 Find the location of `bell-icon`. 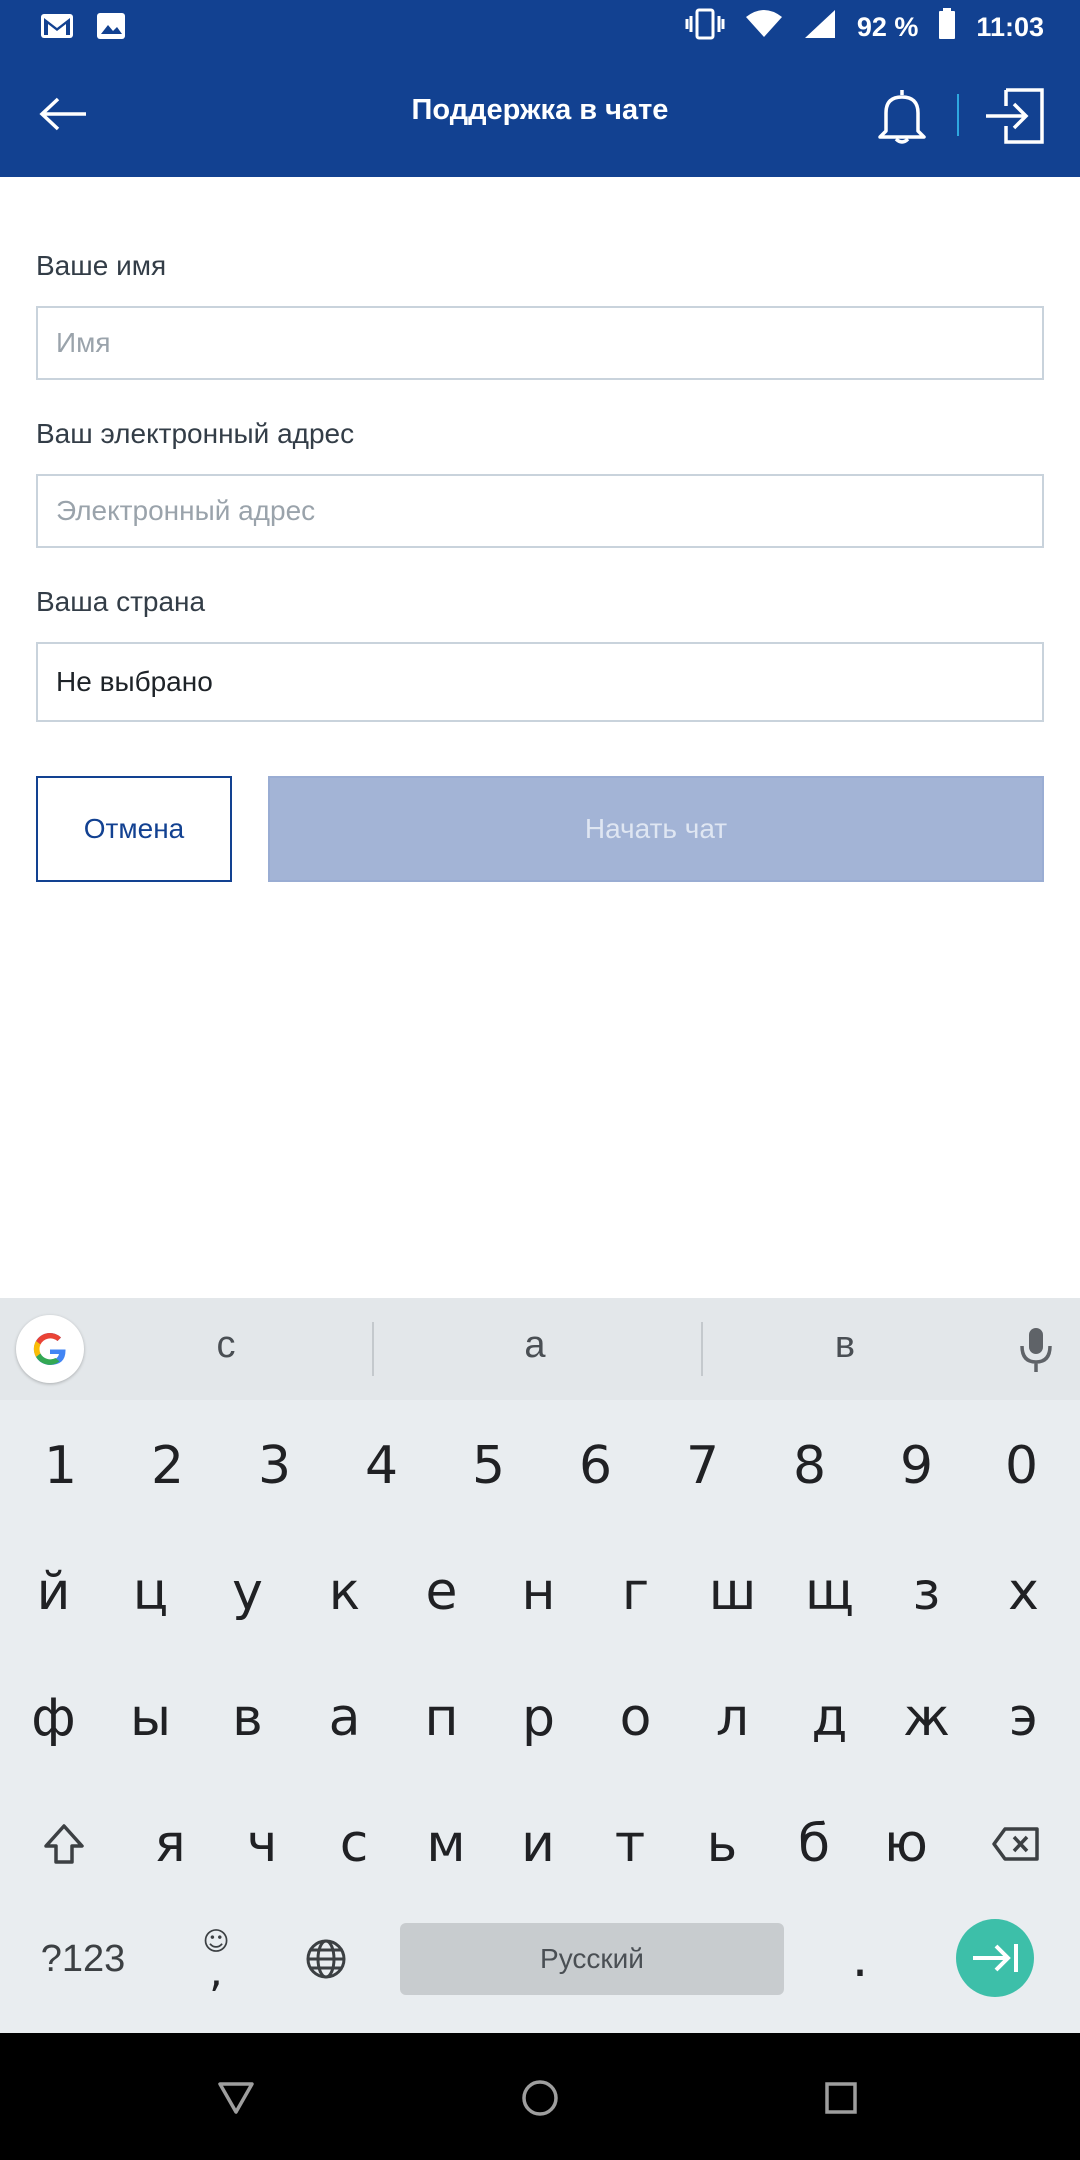

bell-icon is located at coordinates (902, 117).